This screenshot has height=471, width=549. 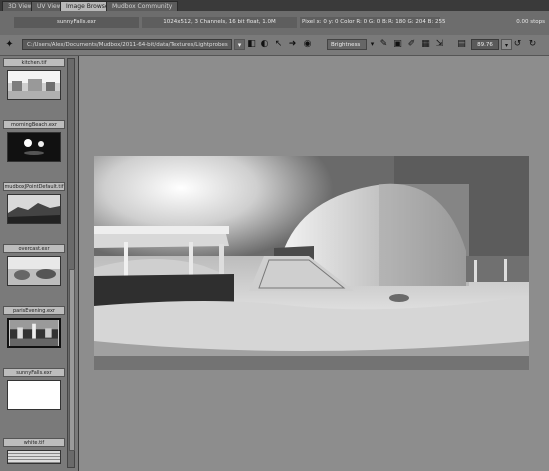 I want to click on thumbnail-item-morningbeach: morningBeach.exr, so click(x=34, y=141).